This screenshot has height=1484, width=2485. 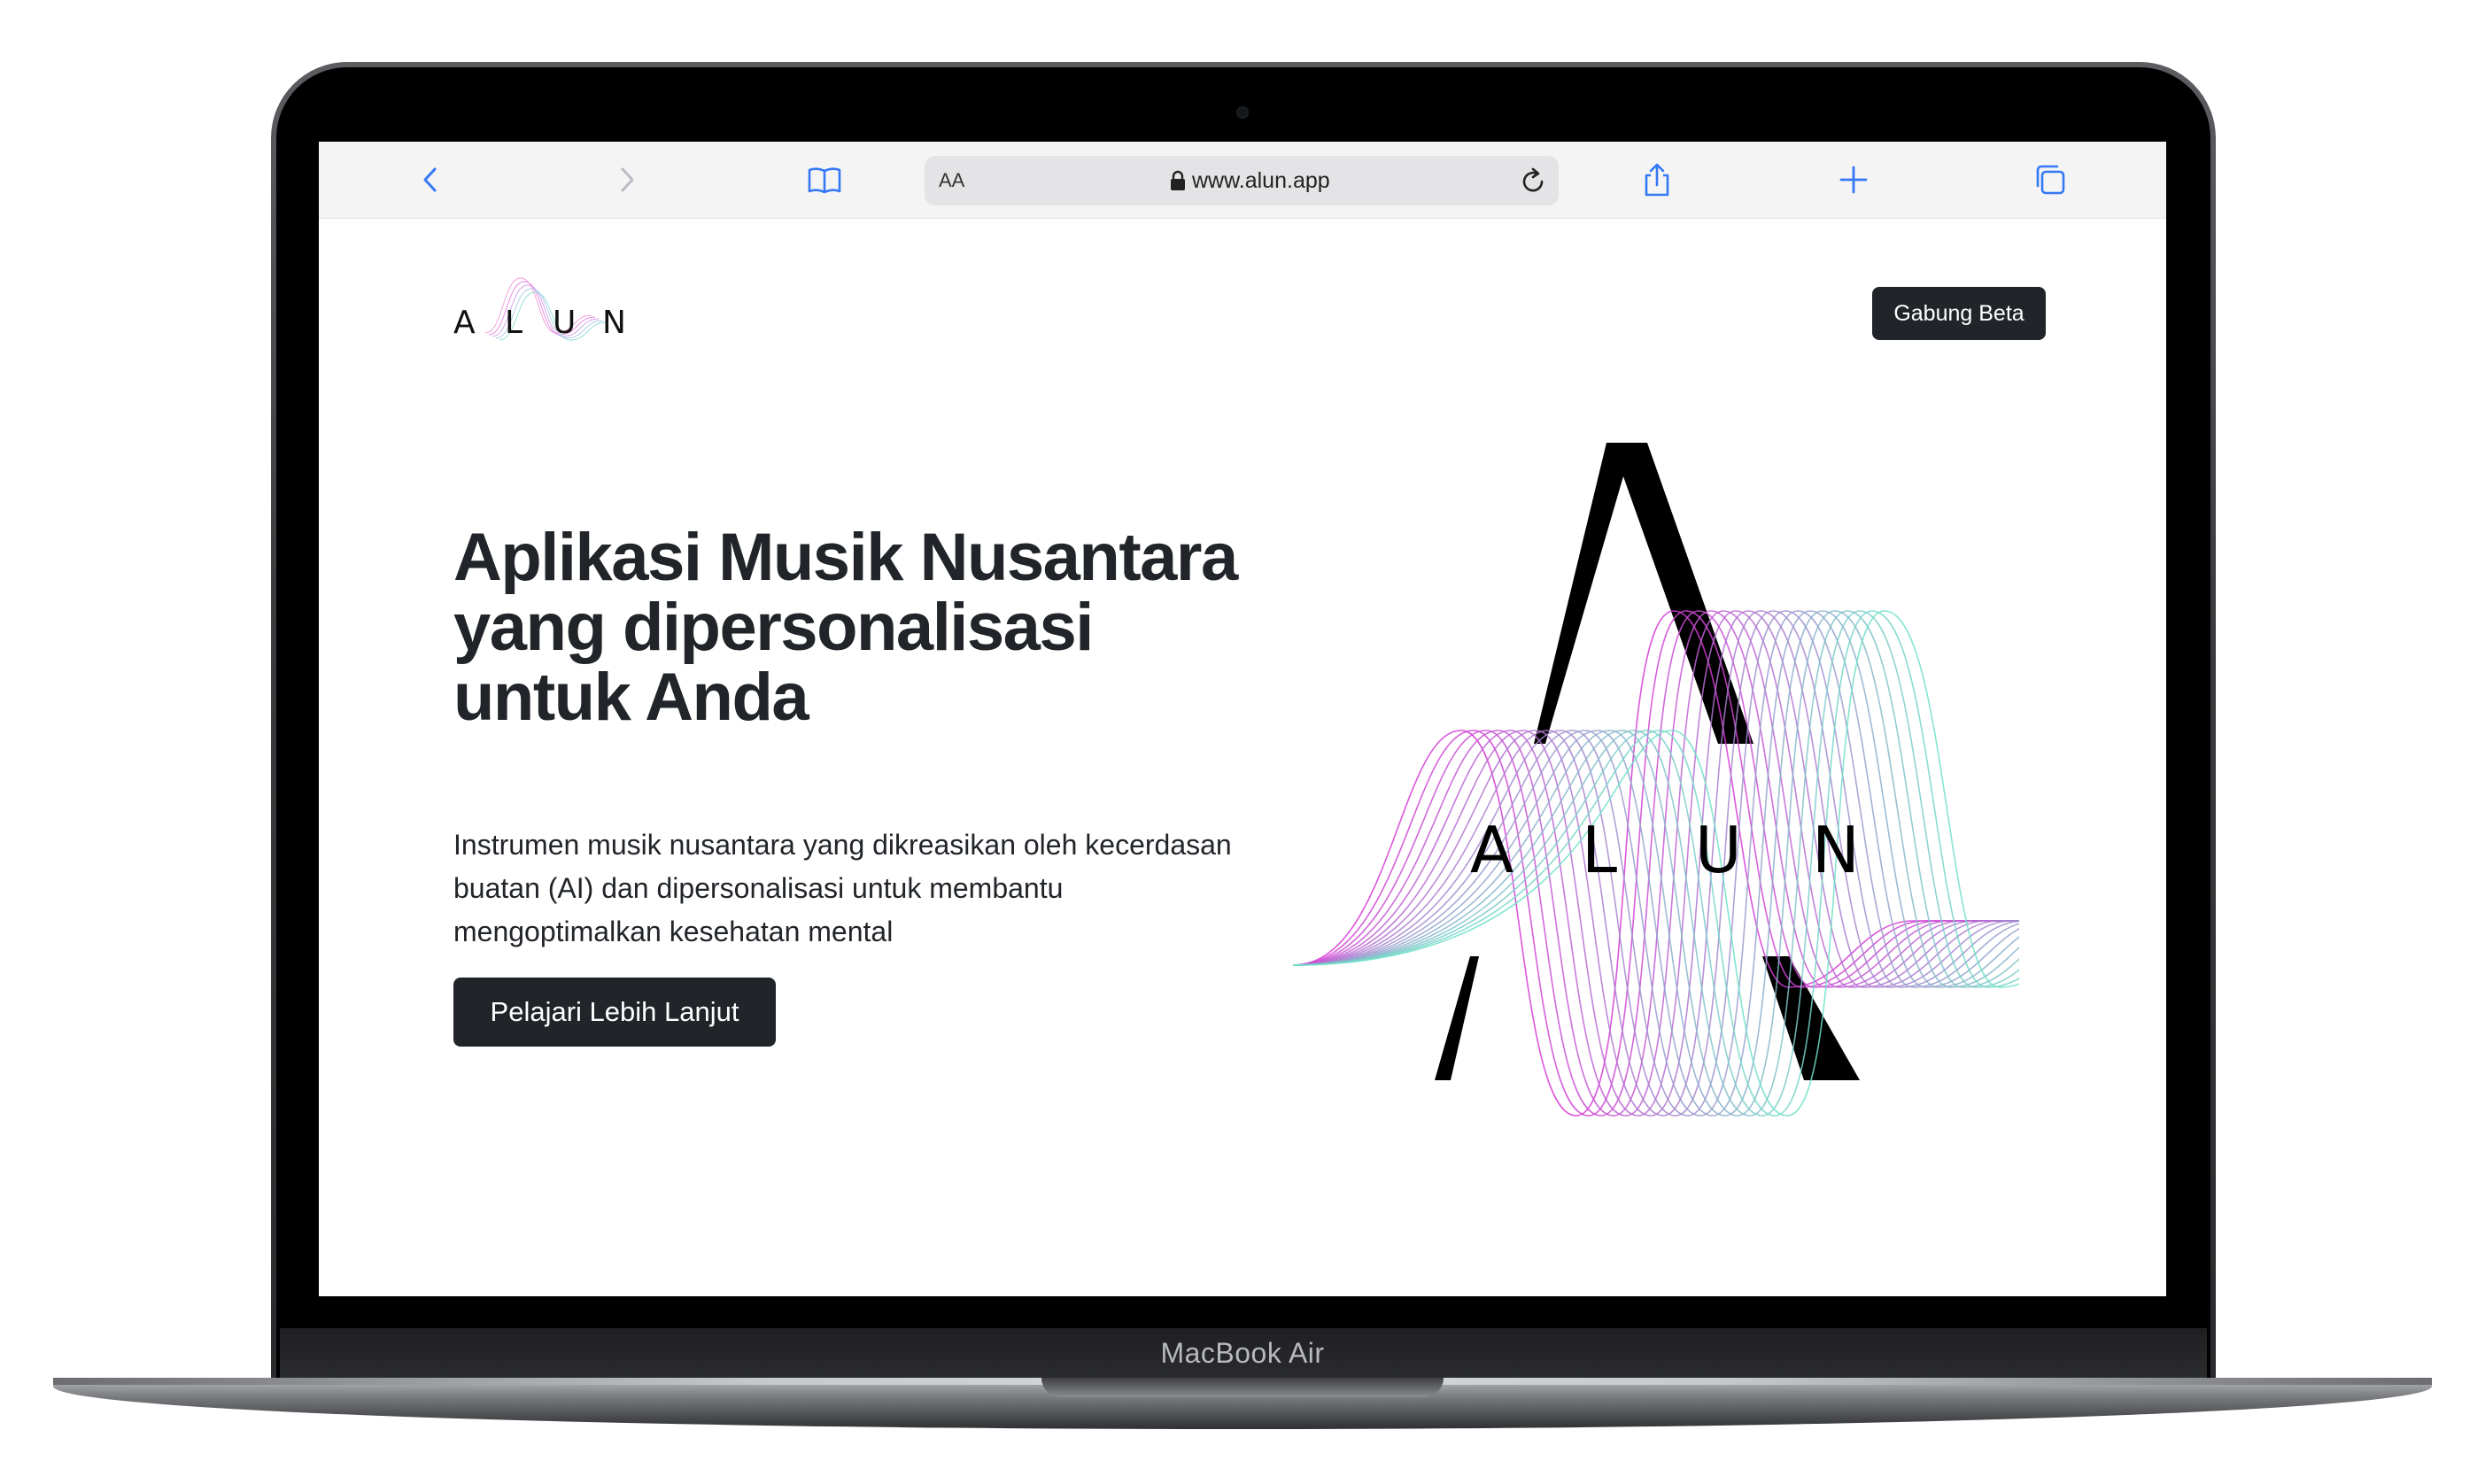 I want to click on browser-toolbar: AA www.alun.app, so click(x=1242, y=180).